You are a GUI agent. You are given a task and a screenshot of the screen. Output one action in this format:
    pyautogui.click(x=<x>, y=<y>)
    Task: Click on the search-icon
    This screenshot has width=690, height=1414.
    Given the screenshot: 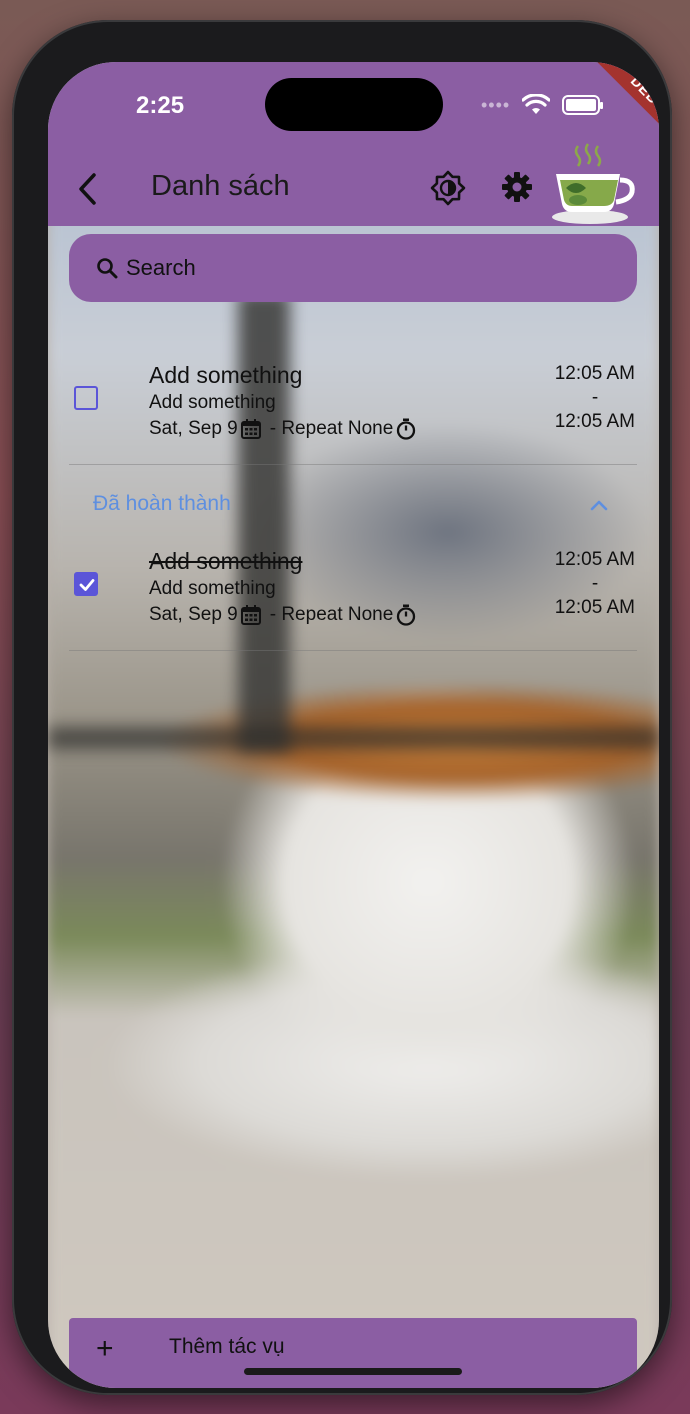 What is the action you would take?
    pyautogui.click(x=107, y=268)
    